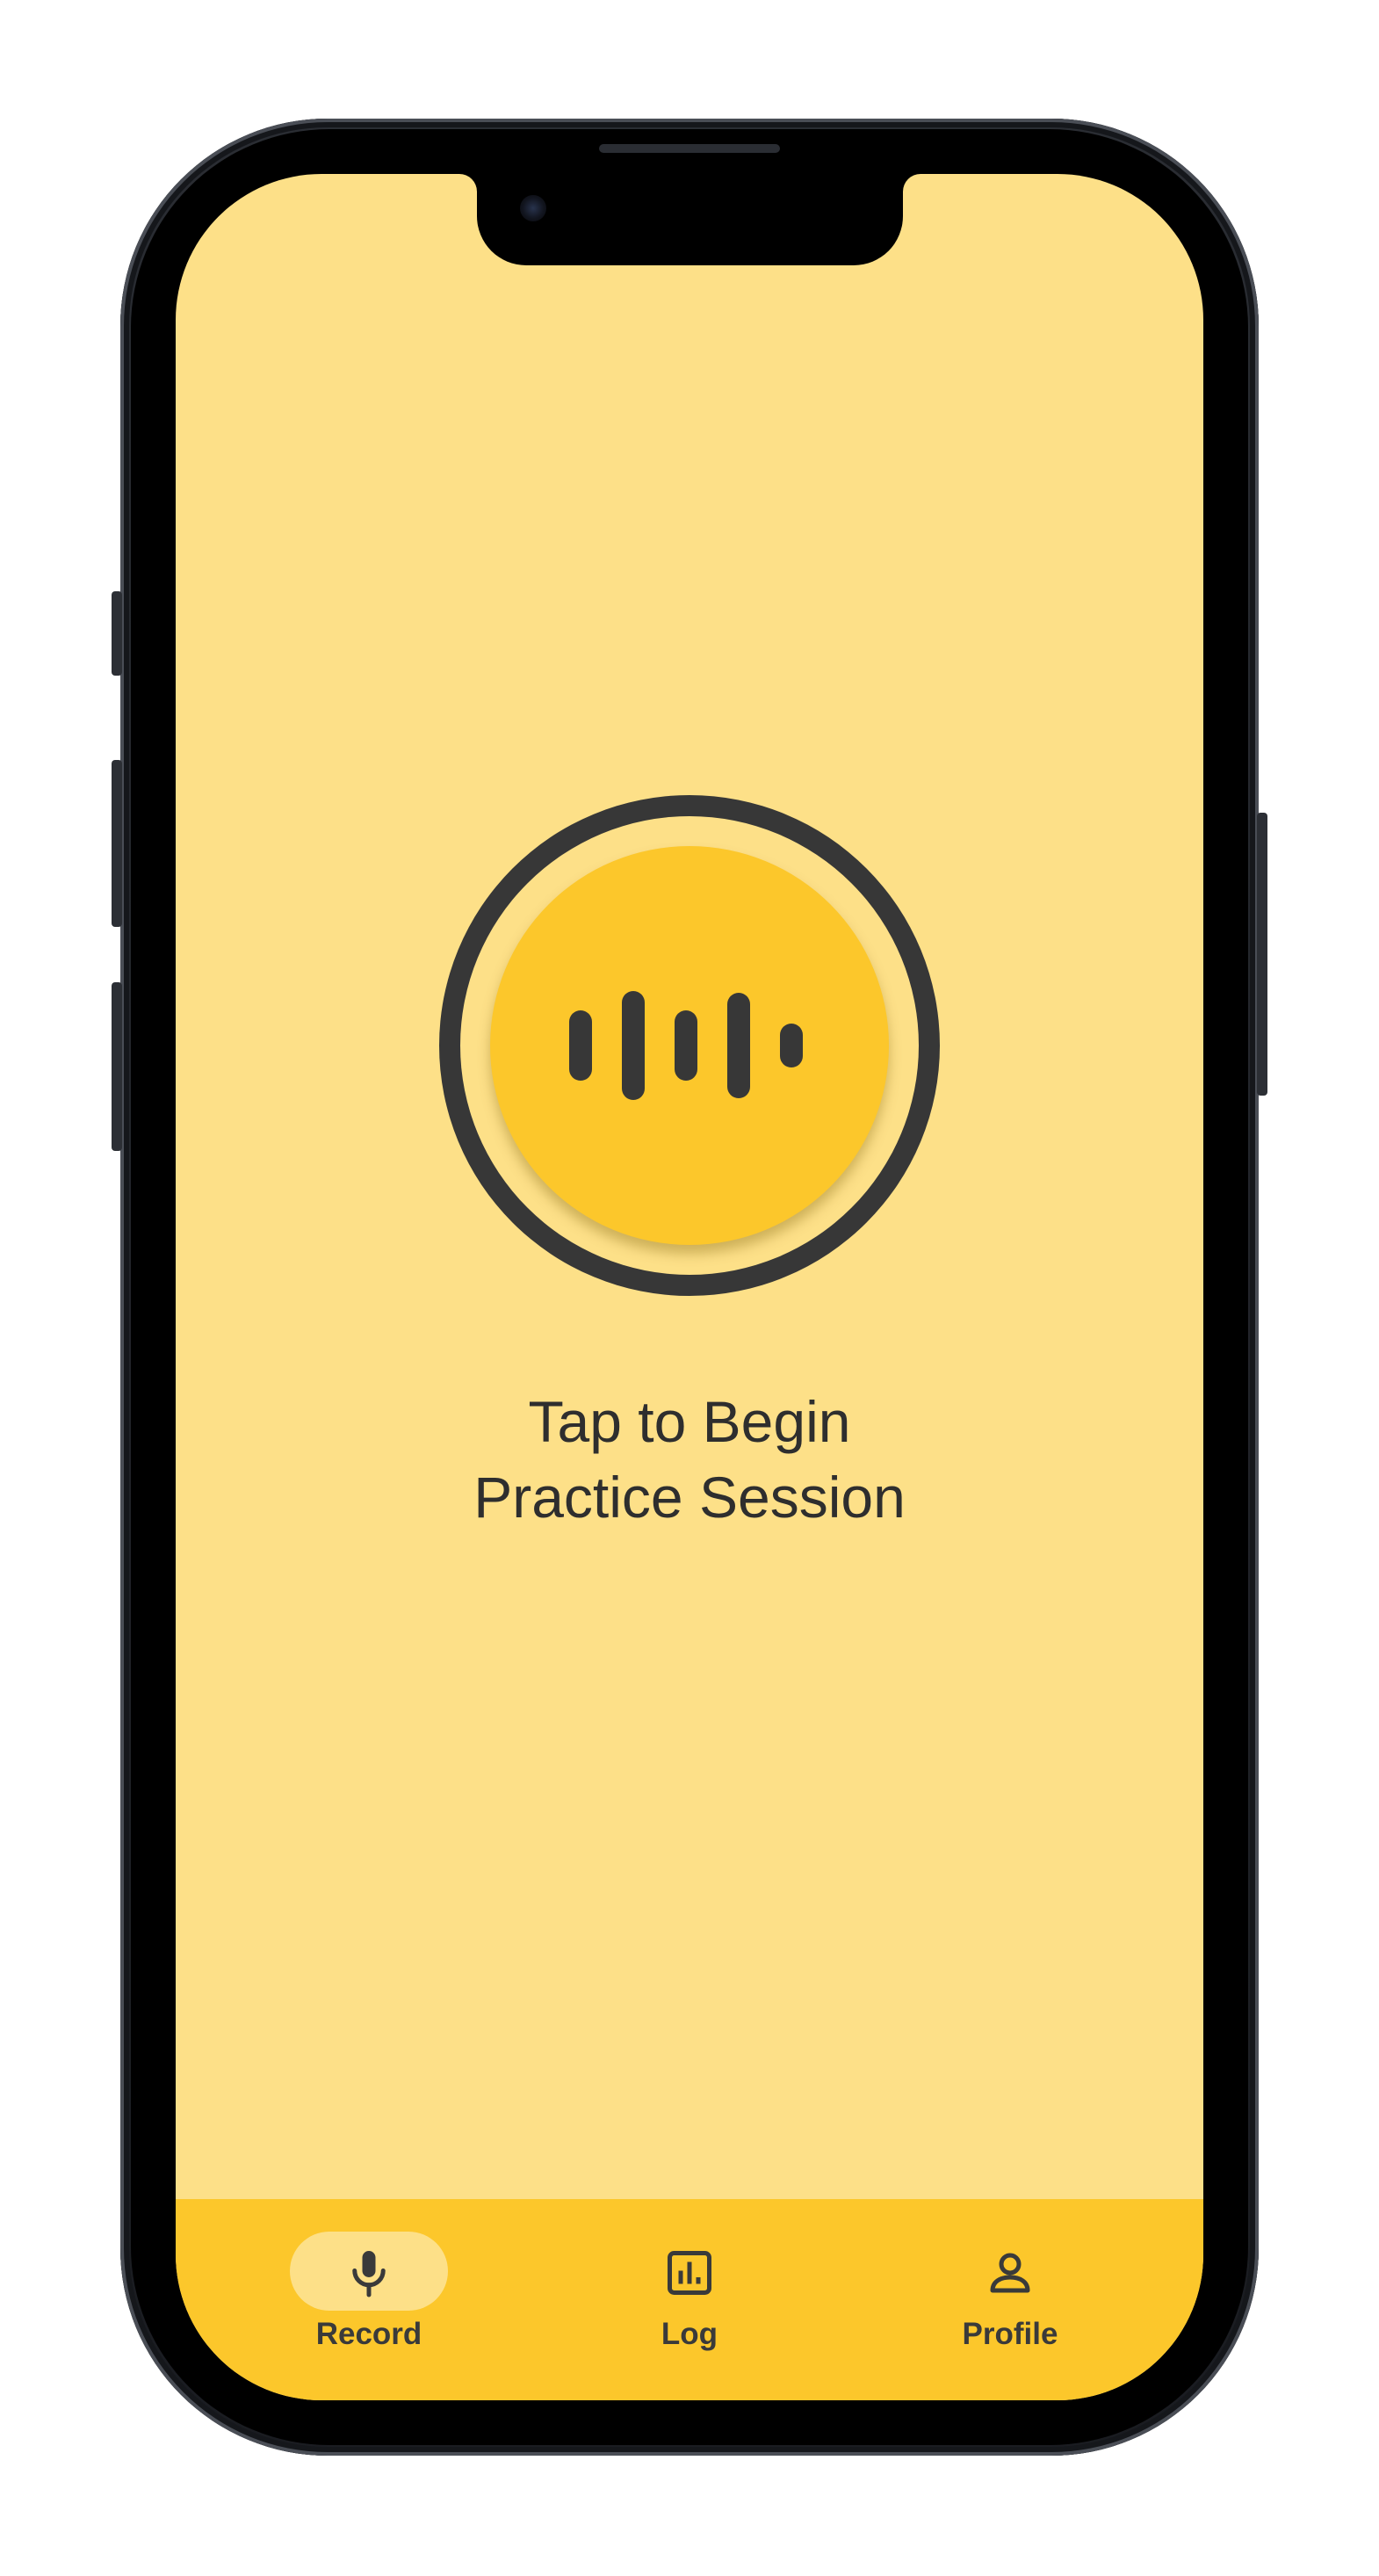 The width and height of the screenshot is (1379, 2576). What do you see at coordinates (117, 633) in the screenshot?
I see `mute-switch` at bounding box center [117, 633].